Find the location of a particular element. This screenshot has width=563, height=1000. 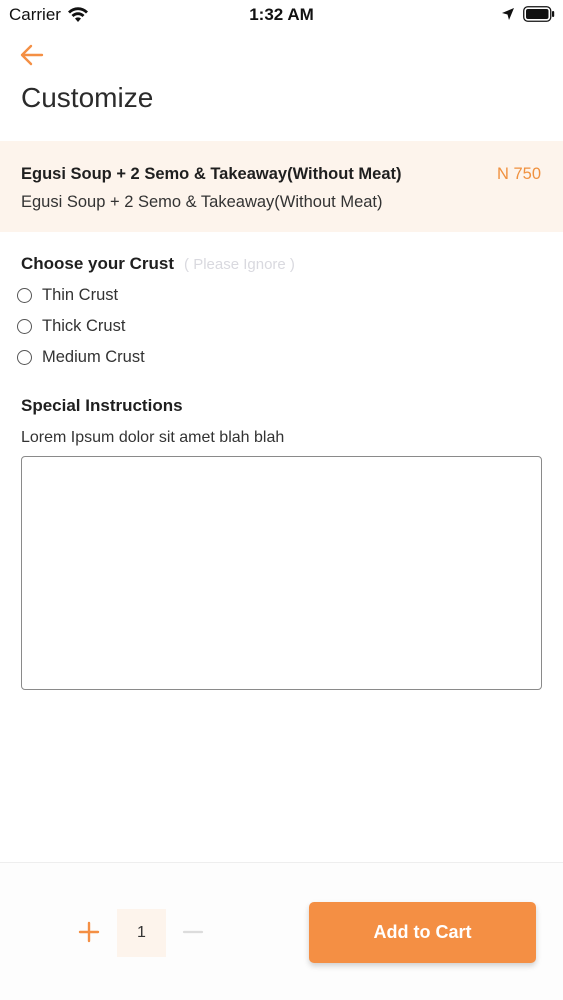

add-to-cart-button: Add to Cart is located at coordinates (422, 932).